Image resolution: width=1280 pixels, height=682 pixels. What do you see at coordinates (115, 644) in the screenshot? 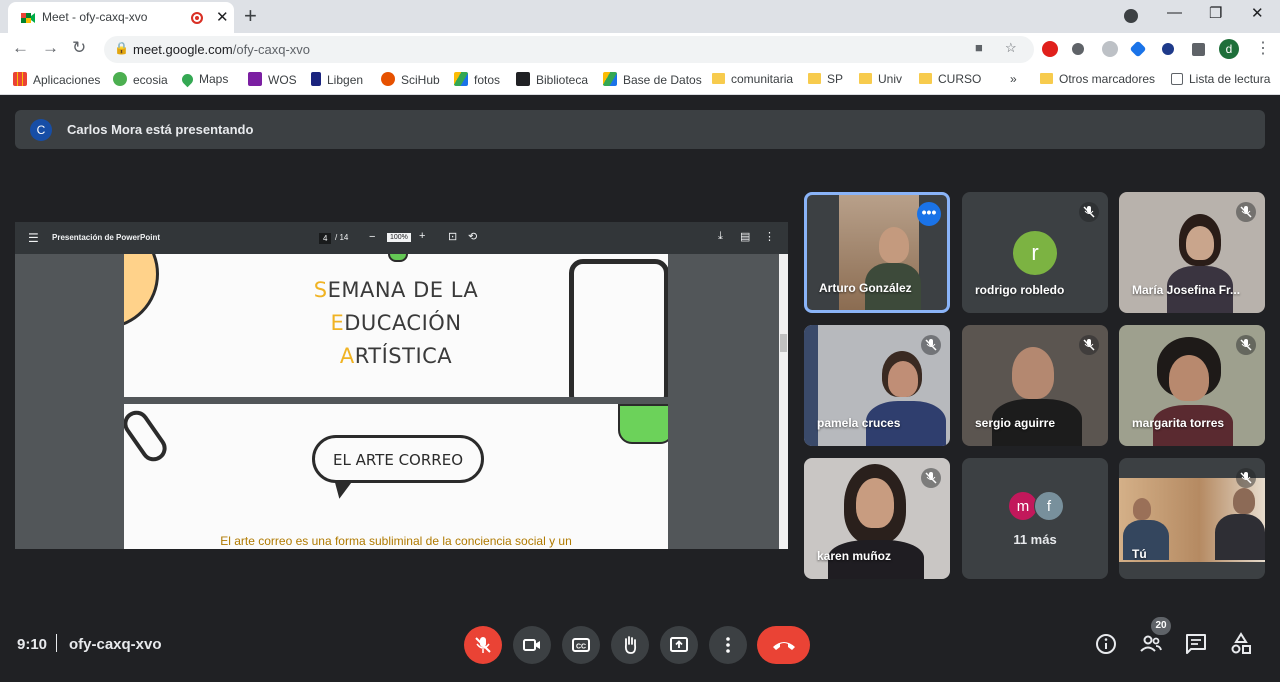
I see `meeting-code: ofy-caxq-xvo` at bounding box center [115, 644].